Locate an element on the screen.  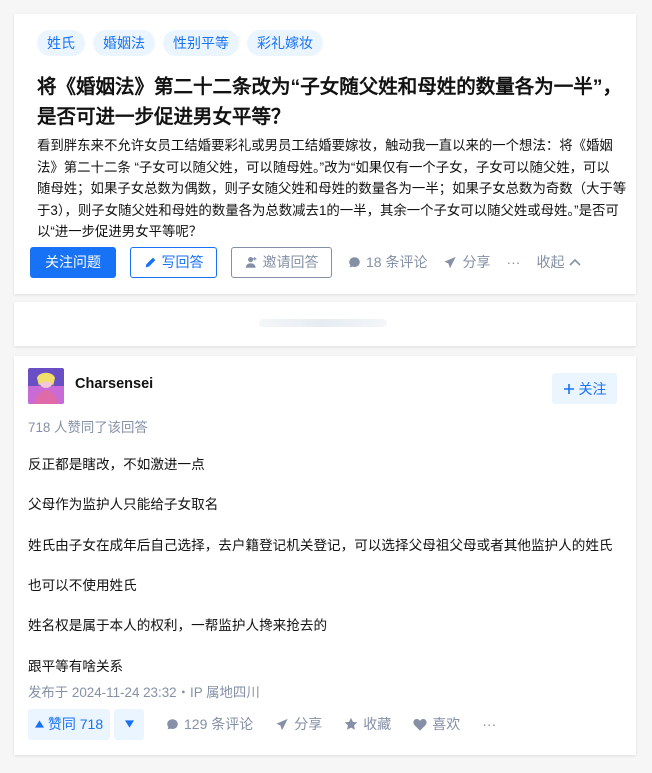
question-actions: 关注问题 写回答 邀请回答 18 条评论 分享 ··· 收起 is located at coordinates (306, 262).